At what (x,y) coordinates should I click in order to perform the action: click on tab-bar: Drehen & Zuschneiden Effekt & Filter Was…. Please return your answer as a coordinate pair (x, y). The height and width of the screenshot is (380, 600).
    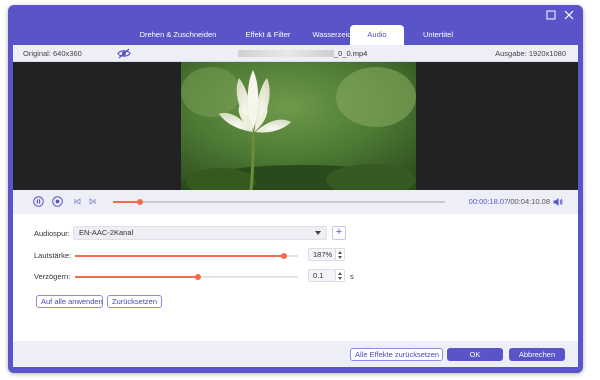
    Looking at the image, I should click on (295, 25).